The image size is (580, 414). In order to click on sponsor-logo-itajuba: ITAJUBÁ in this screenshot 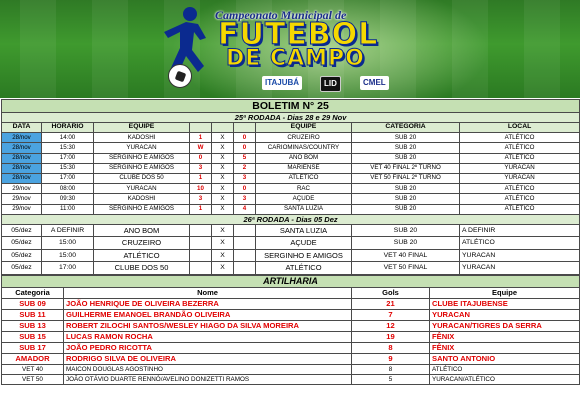, I will do `click(282, 83)`.